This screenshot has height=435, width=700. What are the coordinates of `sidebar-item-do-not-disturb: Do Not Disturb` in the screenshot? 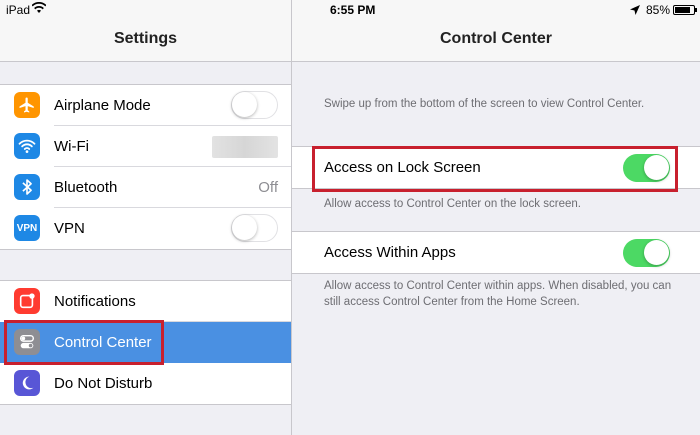 It's located at (145, 383).